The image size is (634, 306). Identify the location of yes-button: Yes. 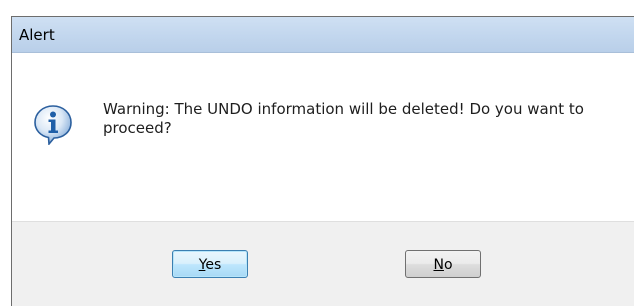
(210, 264).